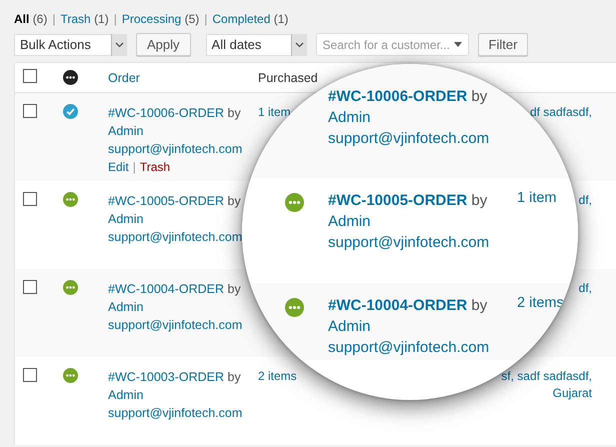 This screenshot has height=447, width=616. What do you see at coordinates (118, 167) in the screenshot?
I see `edit-link: Edit` at bounding box center [118, 167].